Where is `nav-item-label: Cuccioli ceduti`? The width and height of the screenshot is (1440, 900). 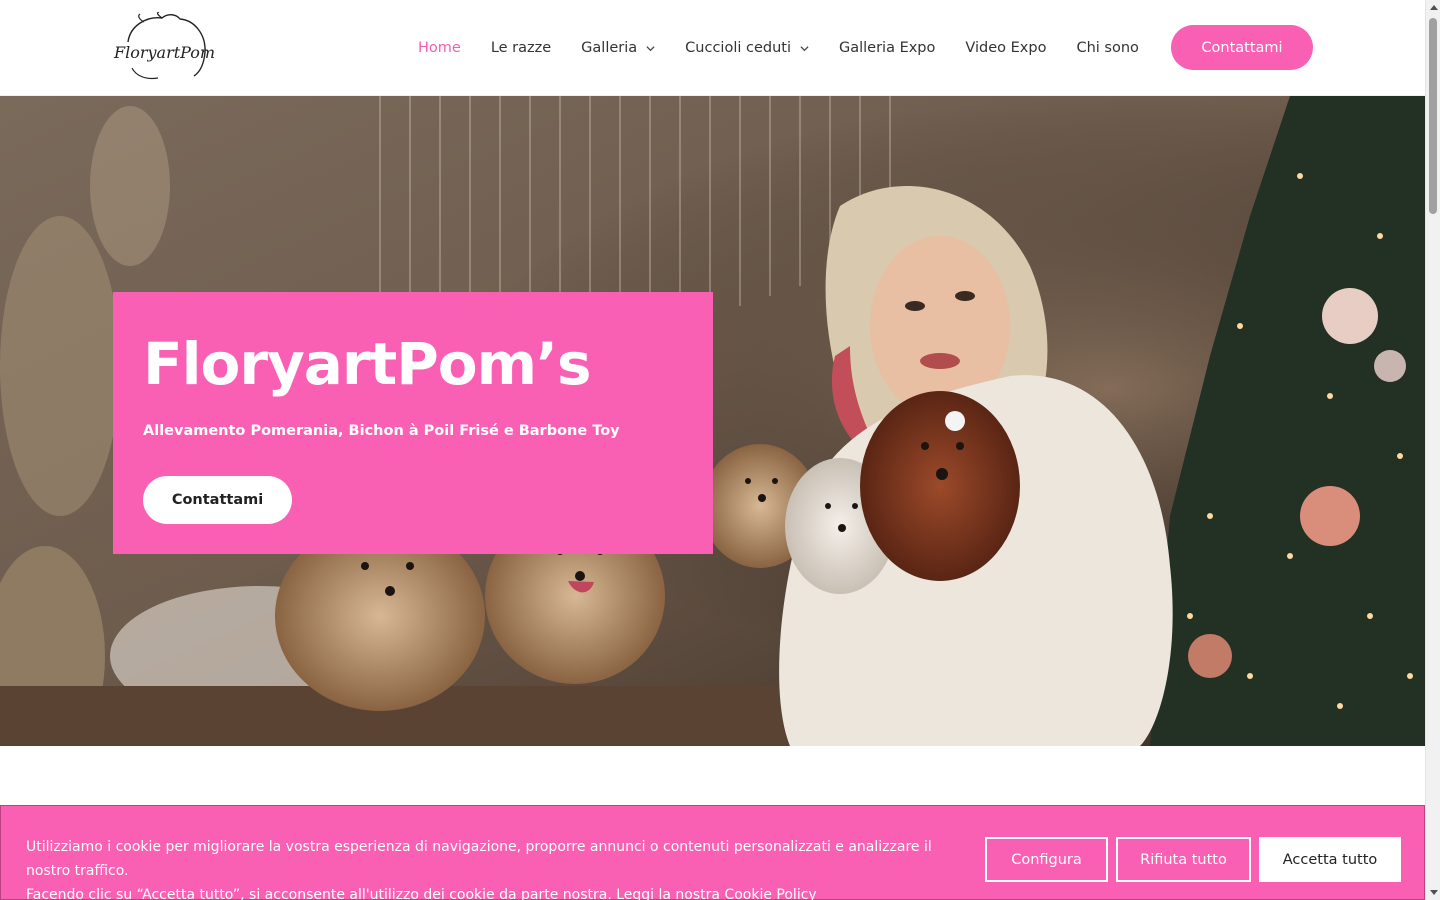
nav-item-label: Cuccioli ceduti is located at coordinates (738, 48).